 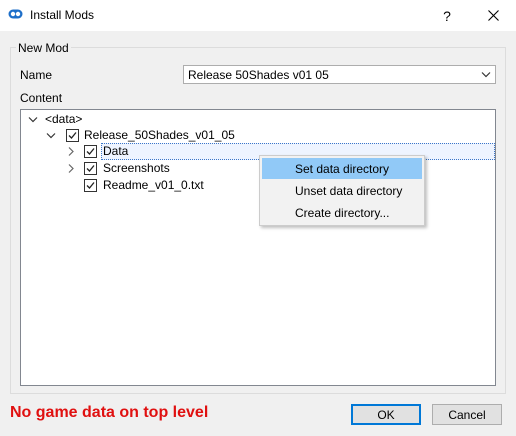 I want to click on tree-item-label: Screenshots, so click(x=136, y=168).